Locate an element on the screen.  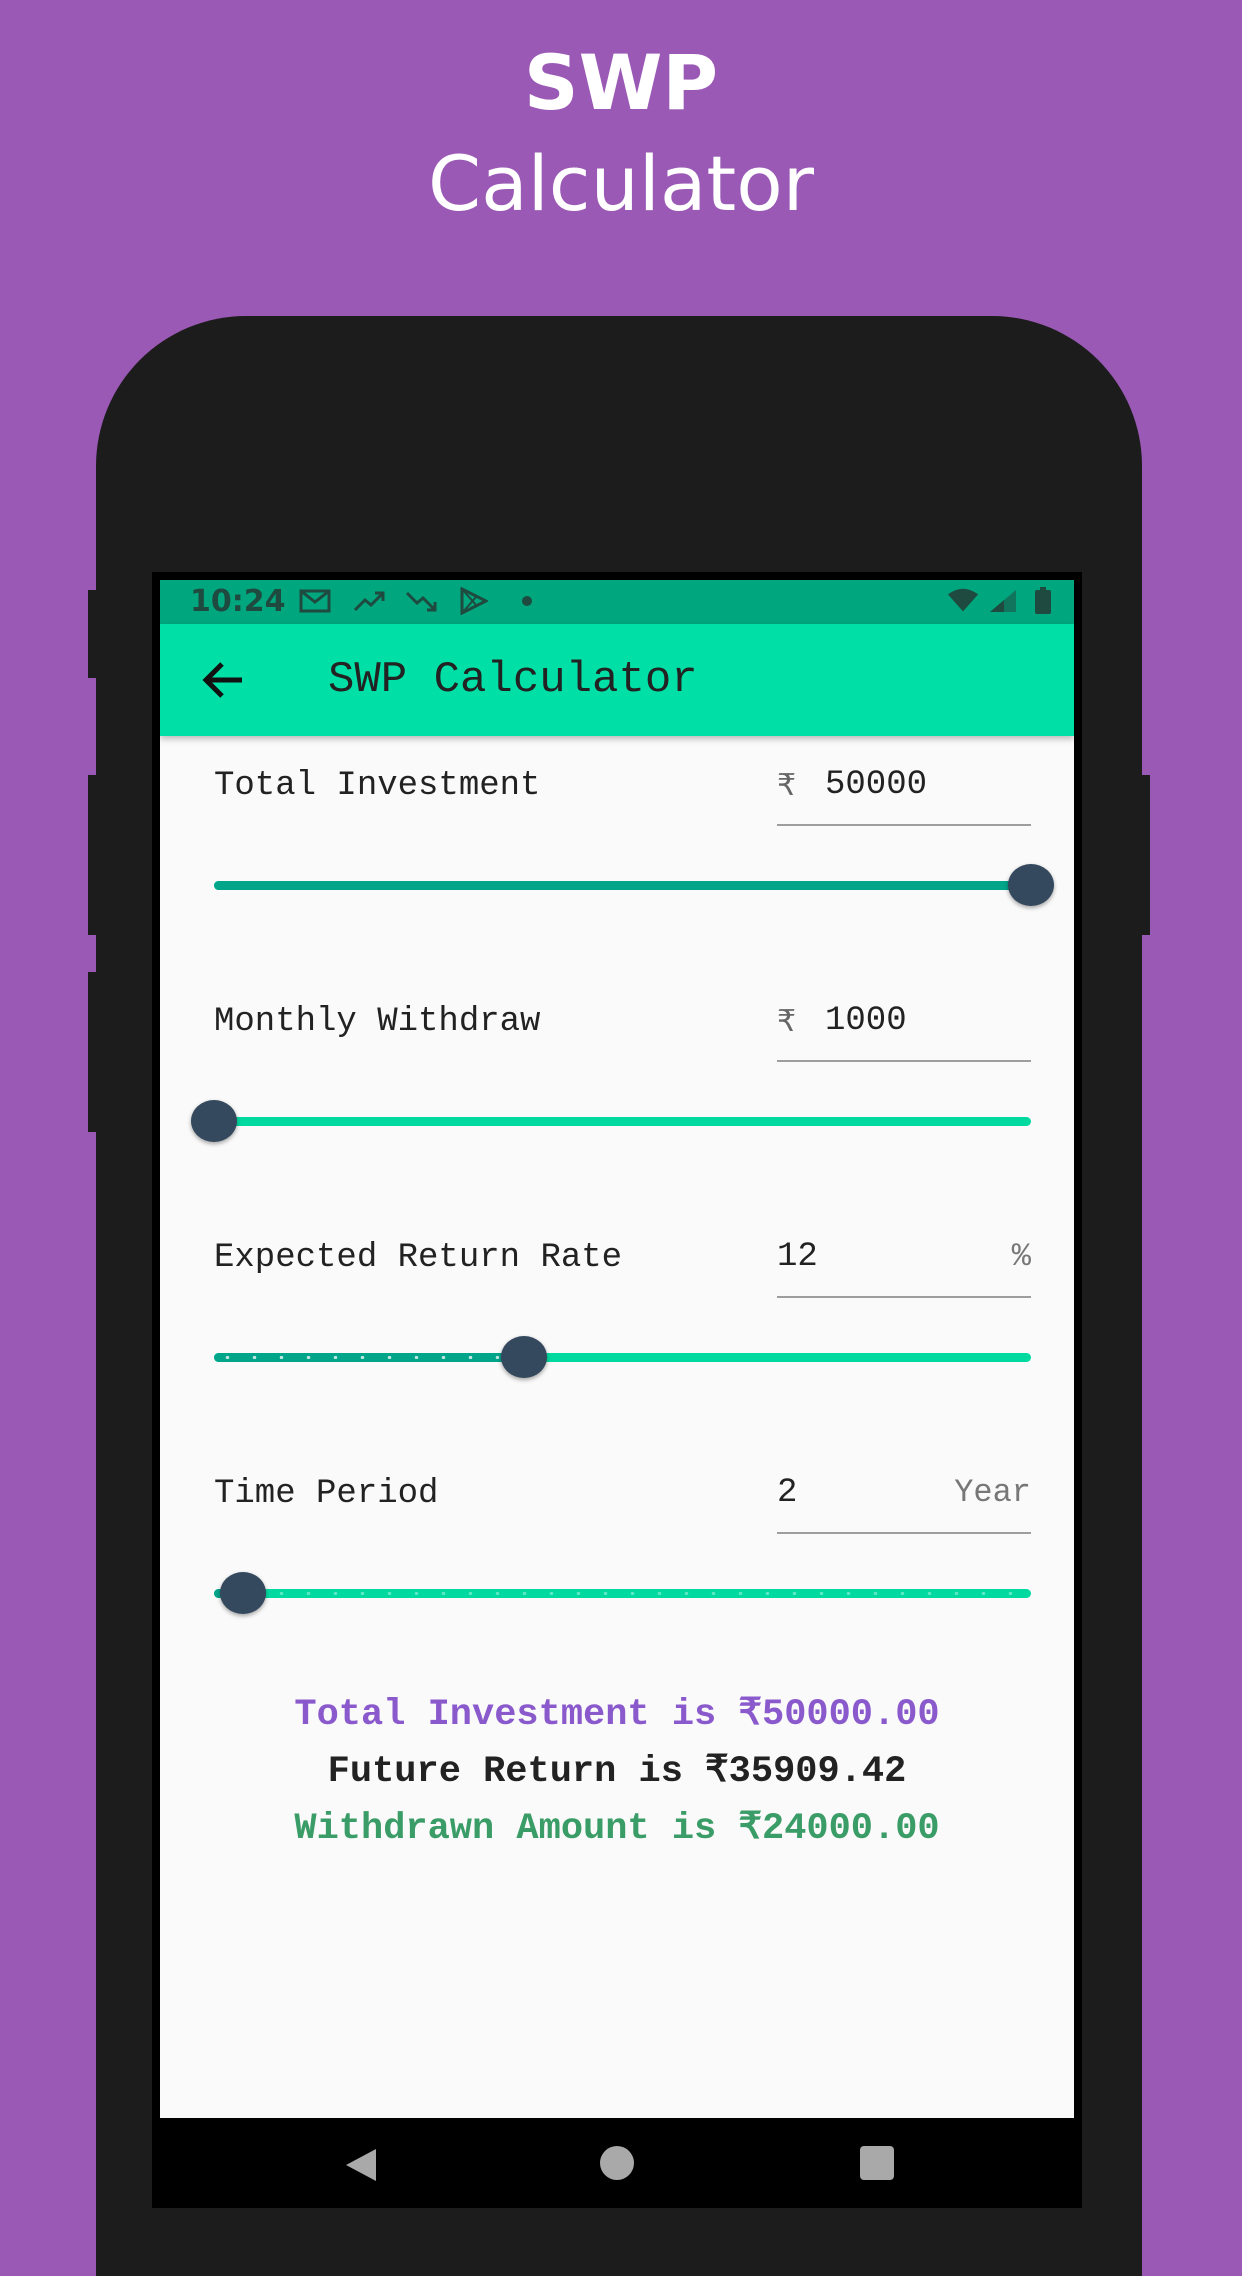
back-button is located at coordinates (224, 680).